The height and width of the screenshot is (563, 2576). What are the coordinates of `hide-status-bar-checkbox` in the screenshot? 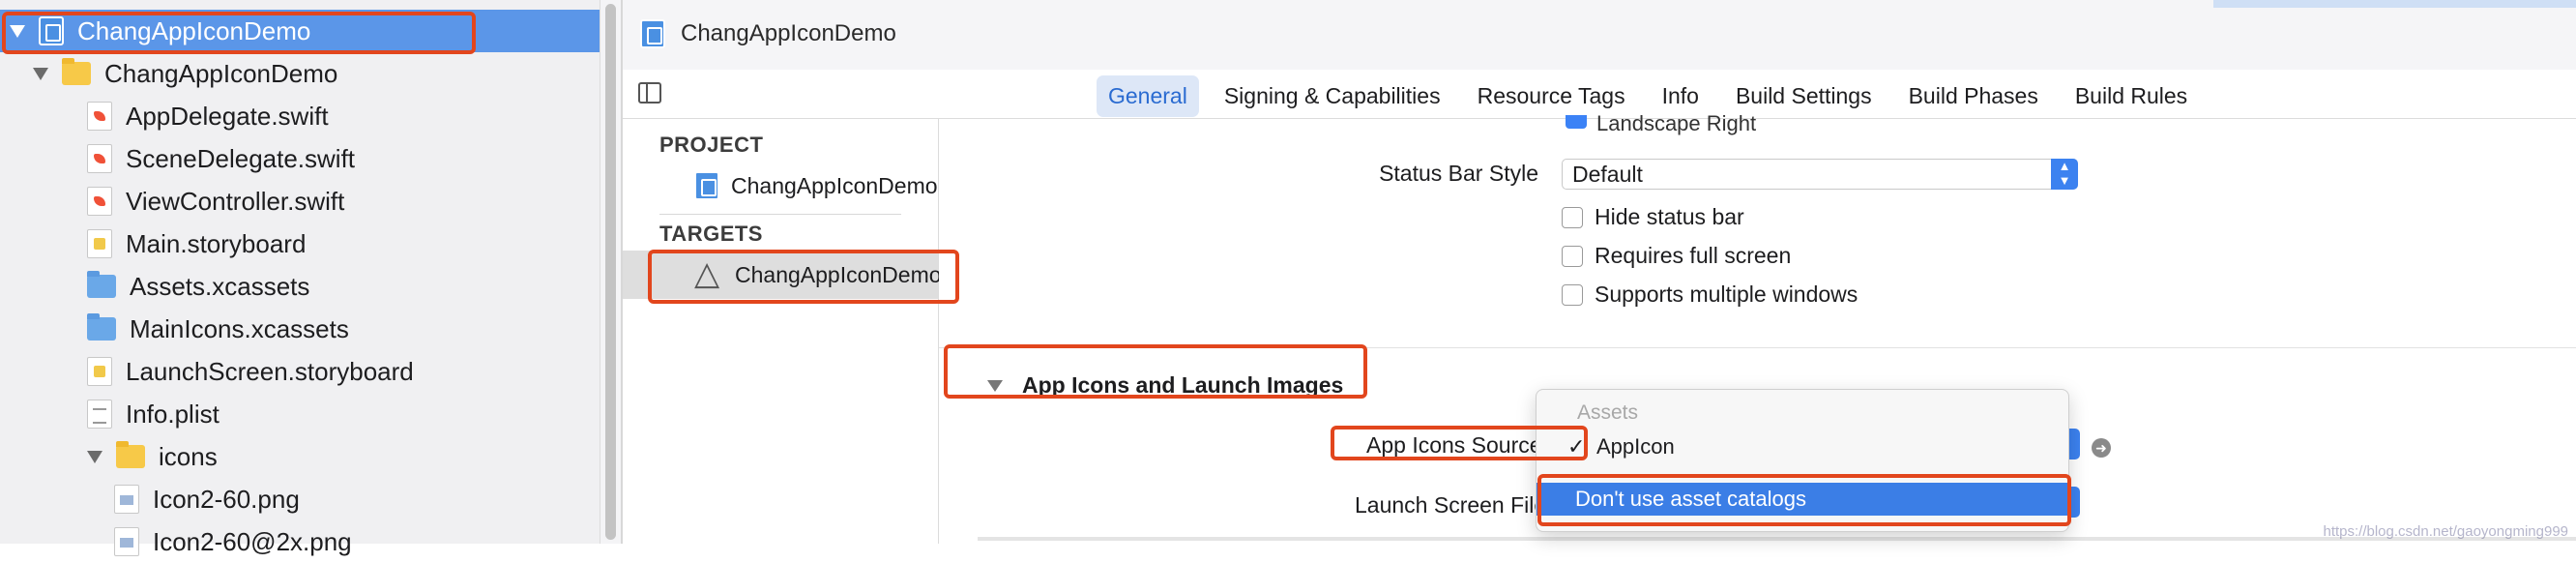 It's located at (1572, 217).